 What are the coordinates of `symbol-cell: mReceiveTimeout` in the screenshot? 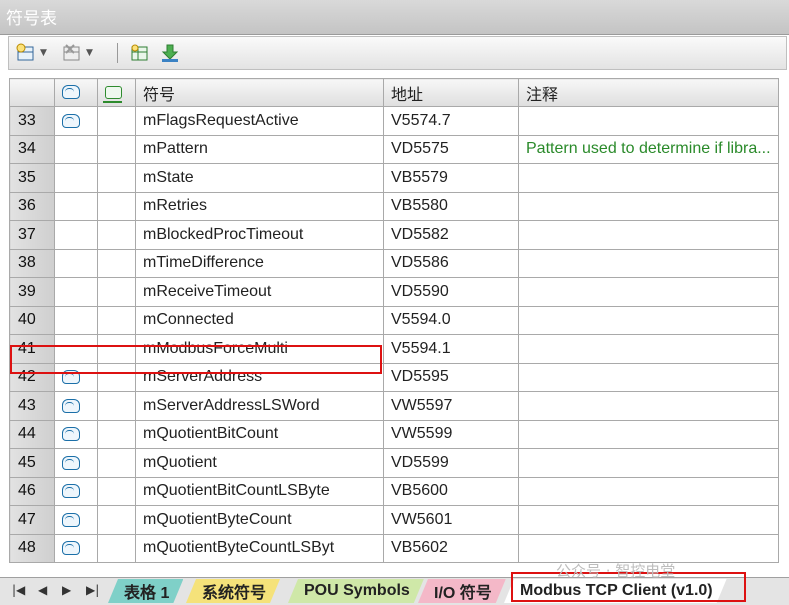 It's located at (259, 292).